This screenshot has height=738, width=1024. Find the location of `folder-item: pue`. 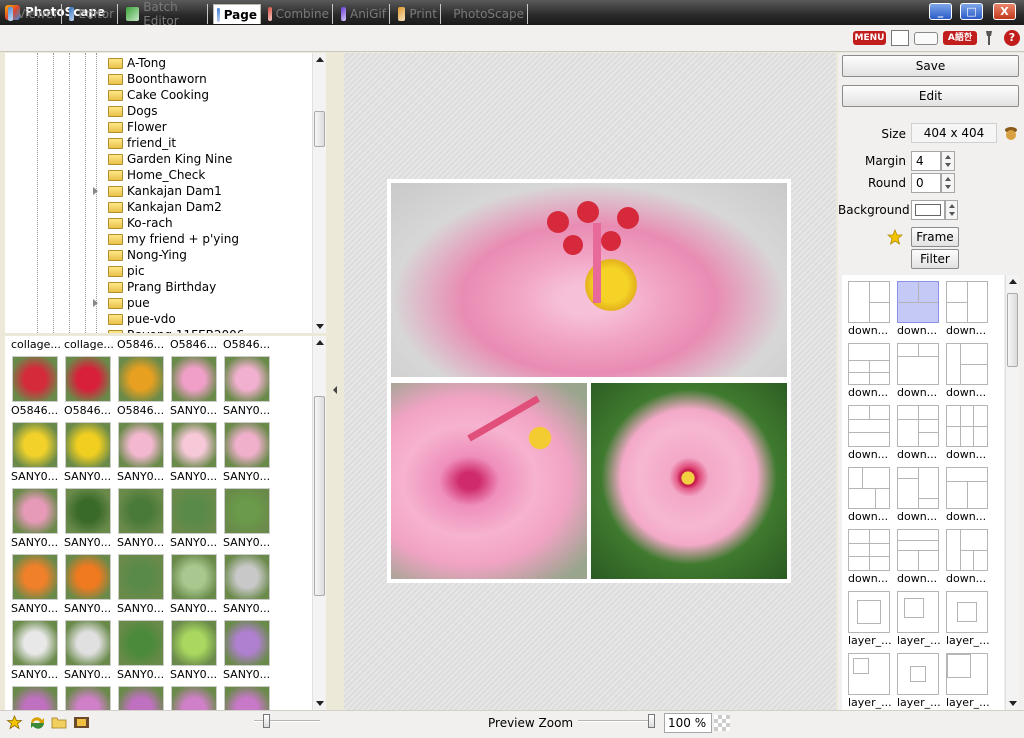

folder-item: pue is located at coordinates (129, 303).